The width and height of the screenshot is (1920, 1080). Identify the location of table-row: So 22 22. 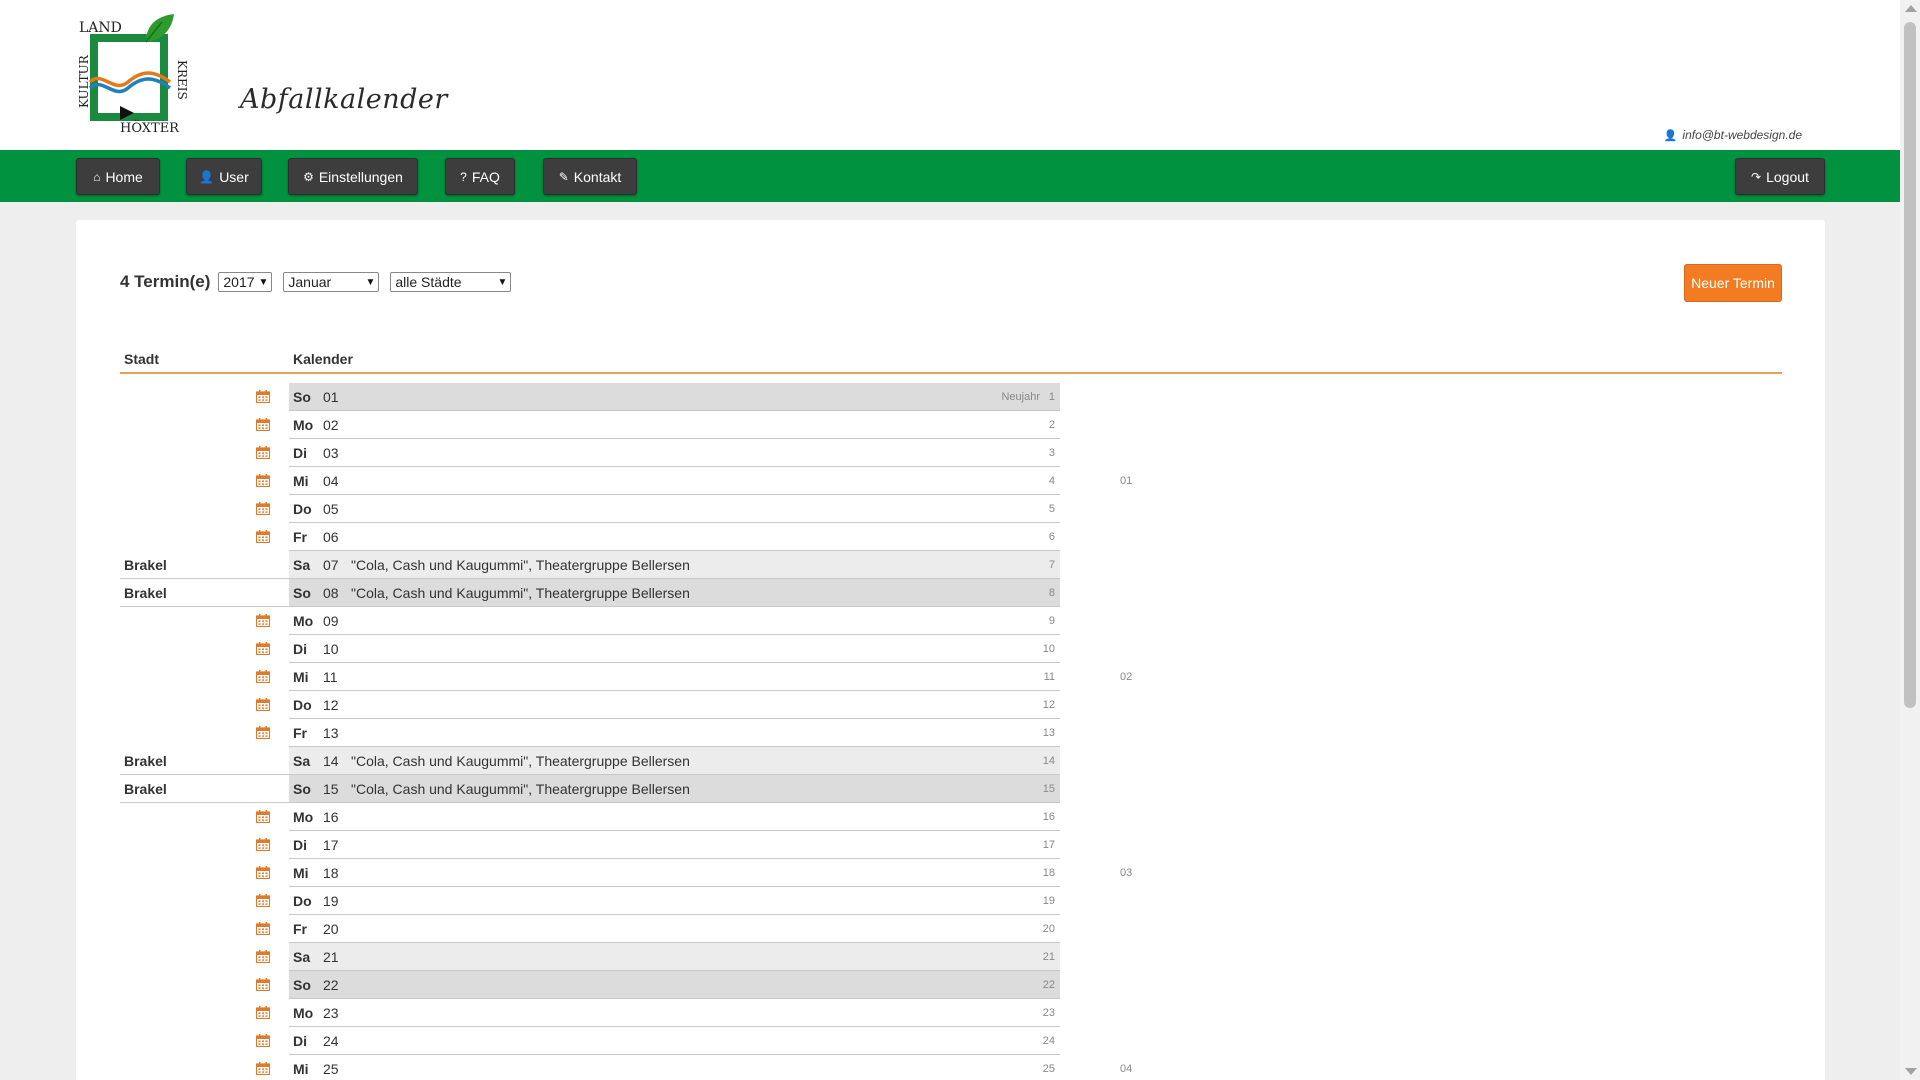
(670, 985).